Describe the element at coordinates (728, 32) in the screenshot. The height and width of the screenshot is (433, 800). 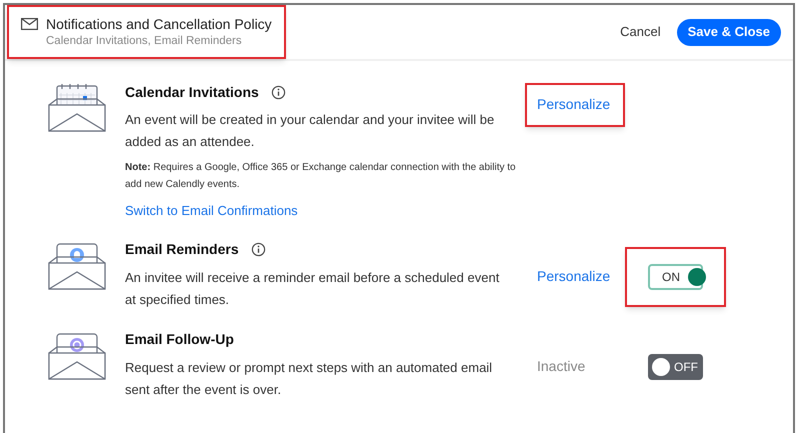
I see `save-close-button: Save & Close` at that location.